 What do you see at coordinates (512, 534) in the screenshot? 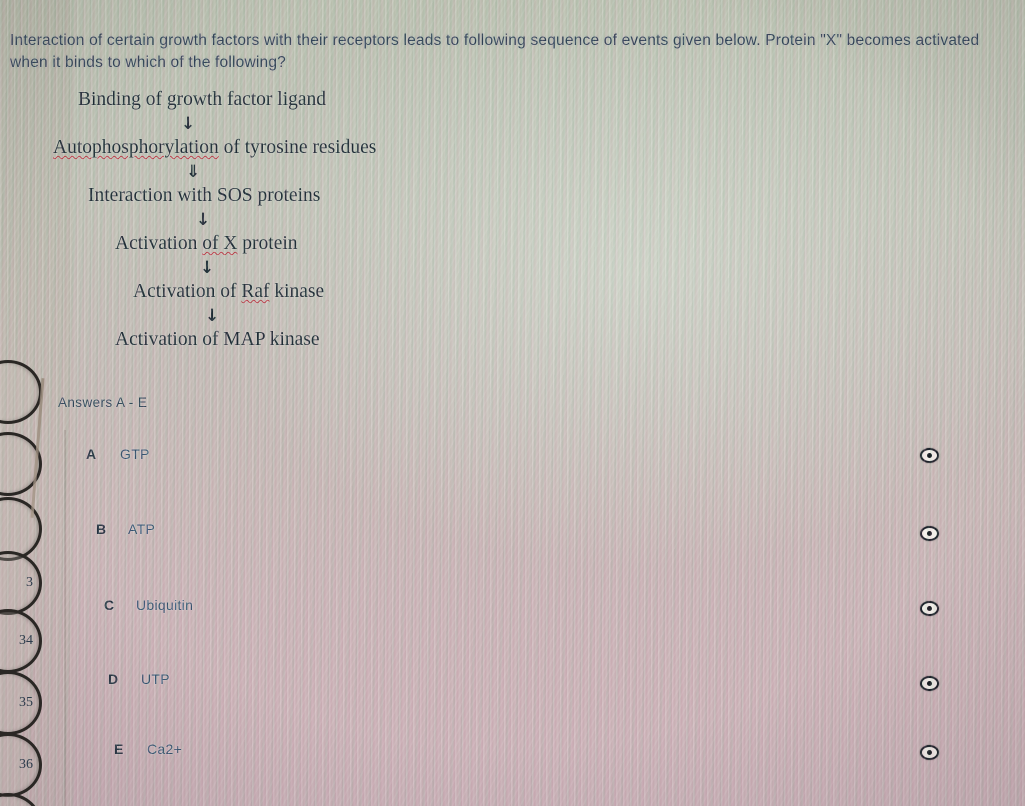
I see `answer-option-b: B ATP` at bounding box center [512, 534].